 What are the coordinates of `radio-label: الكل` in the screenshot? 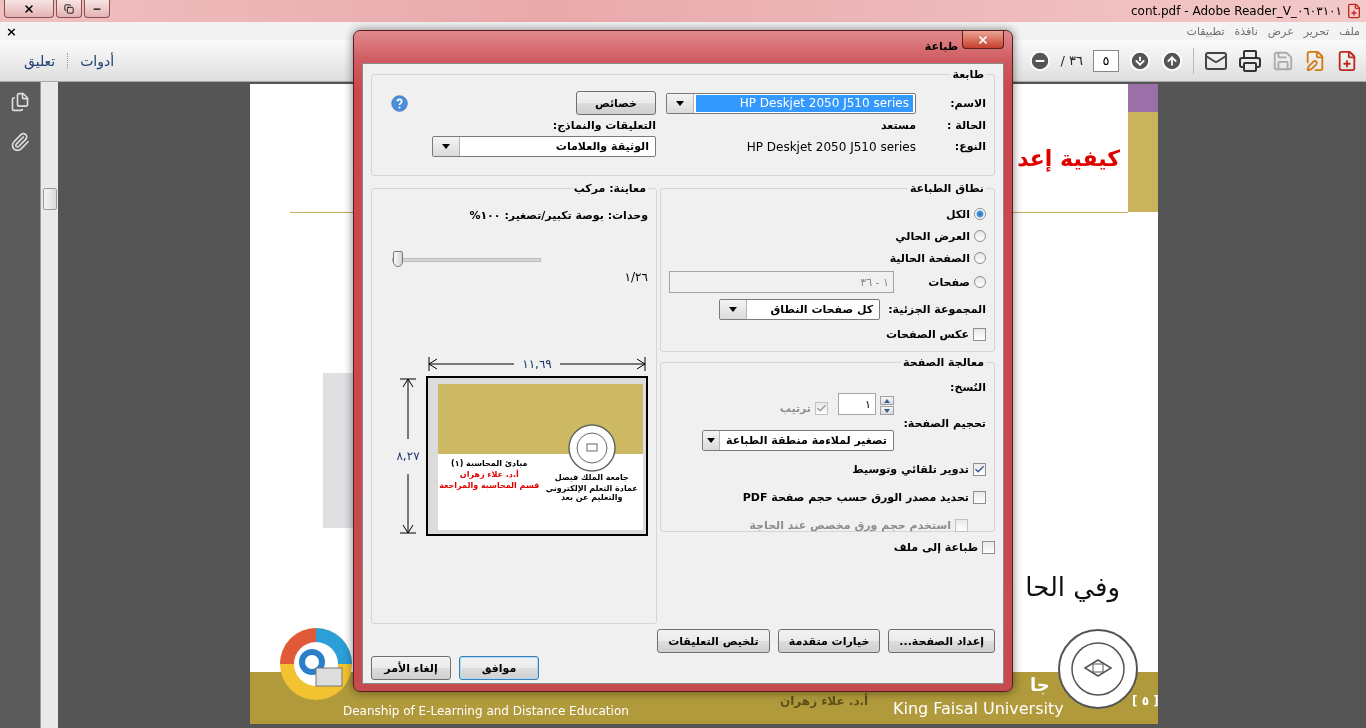 It's located at (957, 214).